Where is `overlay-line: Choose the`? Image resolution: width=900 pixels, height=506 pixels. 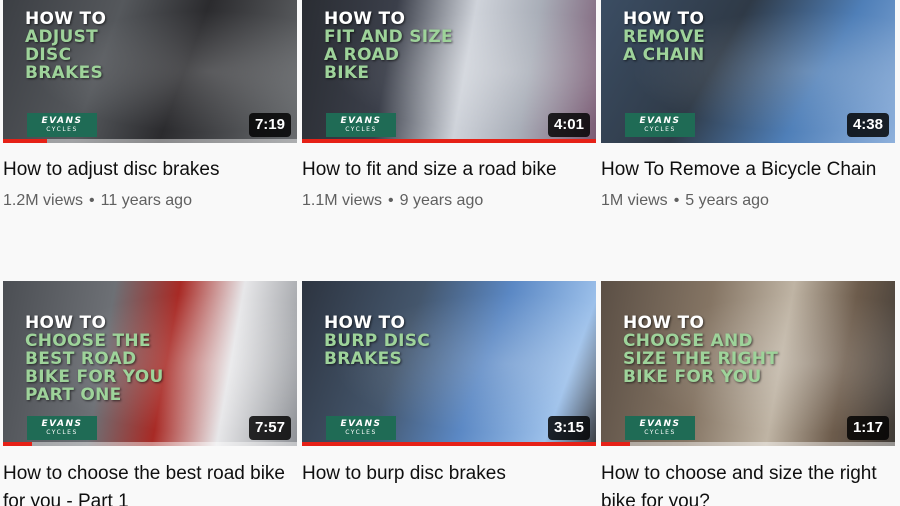 overlay-line: Choose the is located at coordinates (88, 341).